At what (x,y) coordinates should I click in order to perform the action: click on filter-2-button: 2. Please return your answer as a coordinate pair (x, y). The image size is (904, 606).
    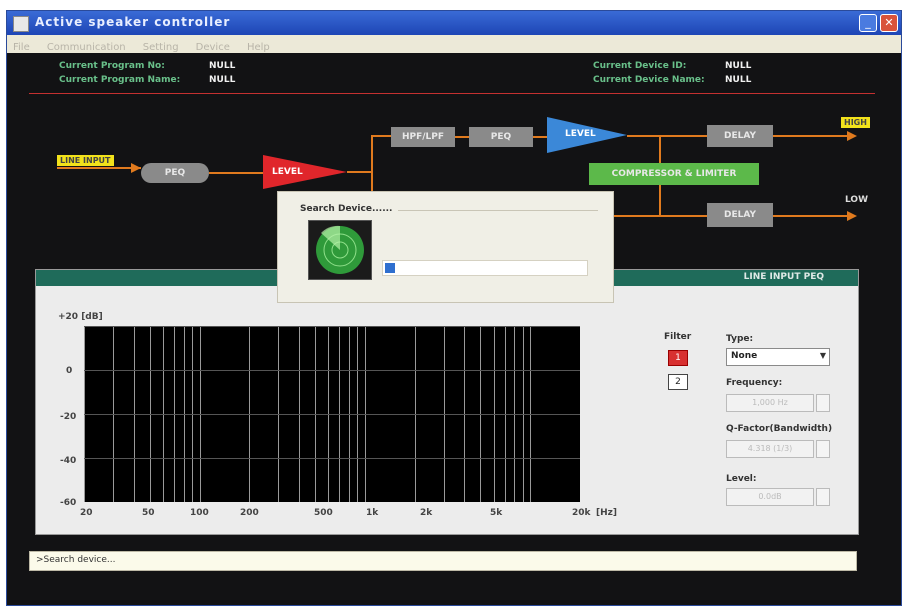
    Looking at the image, I should click on (678, 382).